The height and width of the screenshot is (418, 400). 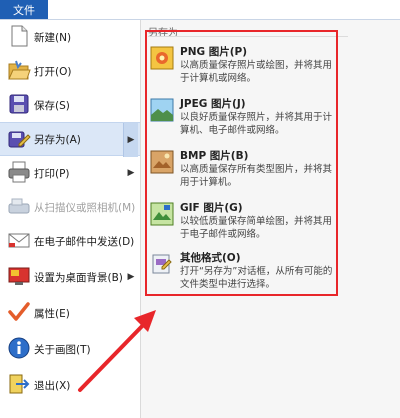 I want to click on info-icon, so click(x=19, y=348).